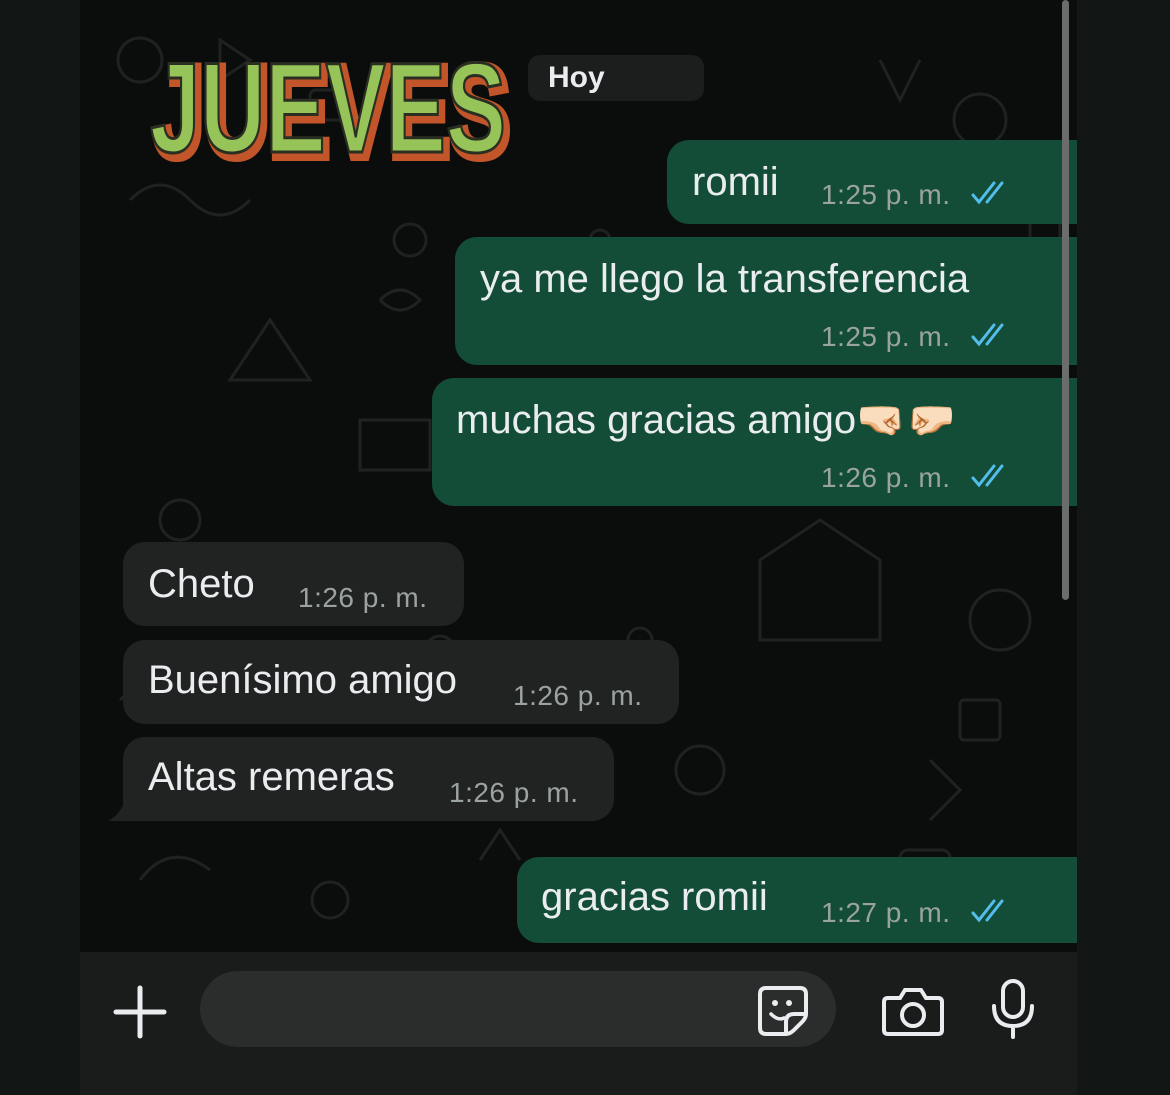  I want to click on sticker-icon, so click(783, 1011).